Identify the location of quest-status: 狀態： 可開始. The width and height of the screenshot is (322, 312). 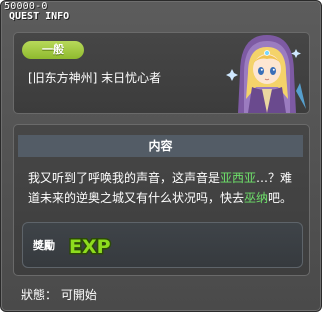
(59, 295).